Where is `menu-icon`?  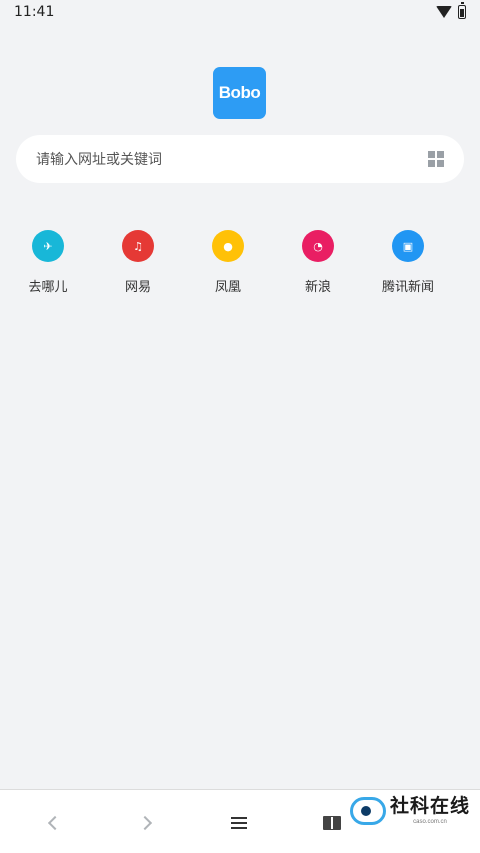
menu-icon is located at coordinates (239, 823).